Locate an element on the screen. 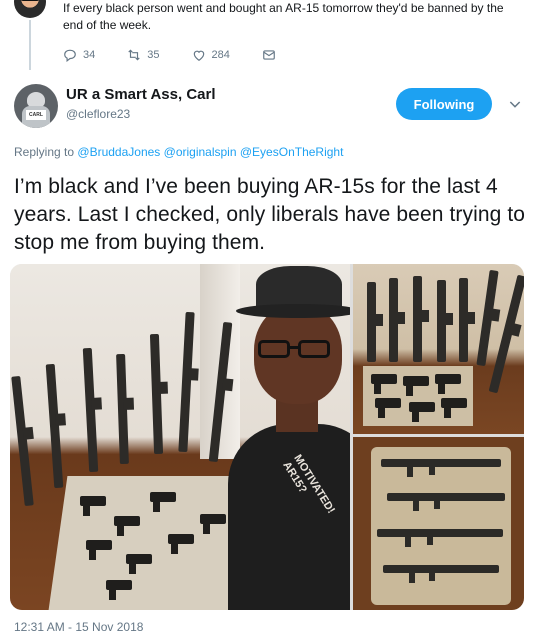  like-button: 284 is located at coordinates (211, 55).